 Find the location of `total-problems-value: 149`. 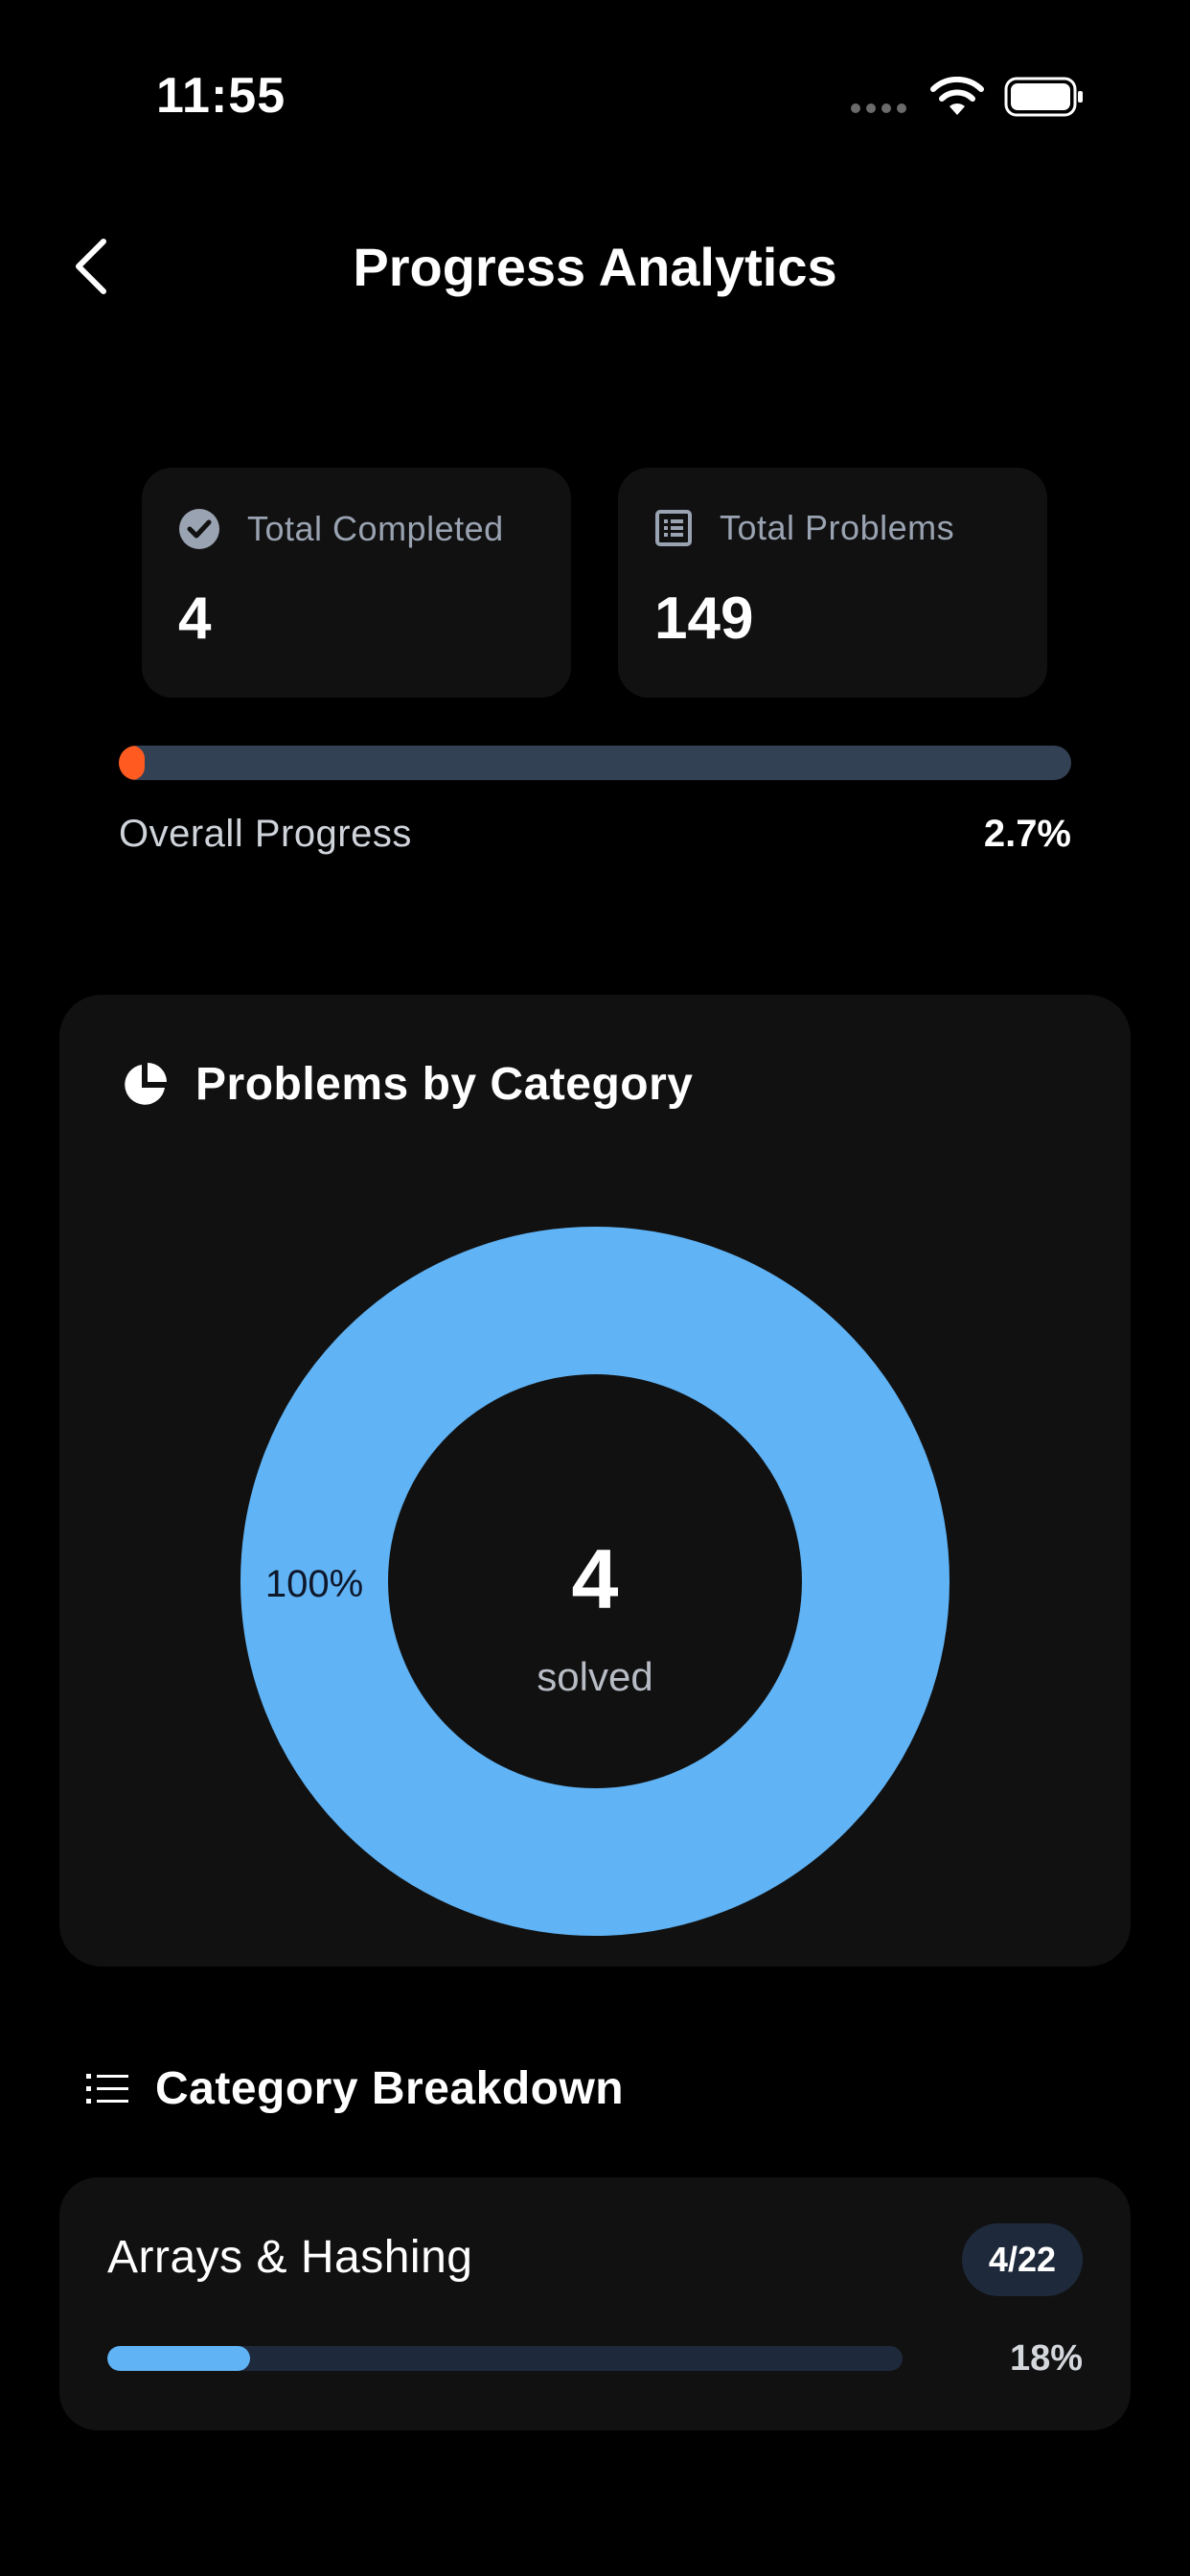

total-problems-value: 149 is located at coordinates (704, 619).